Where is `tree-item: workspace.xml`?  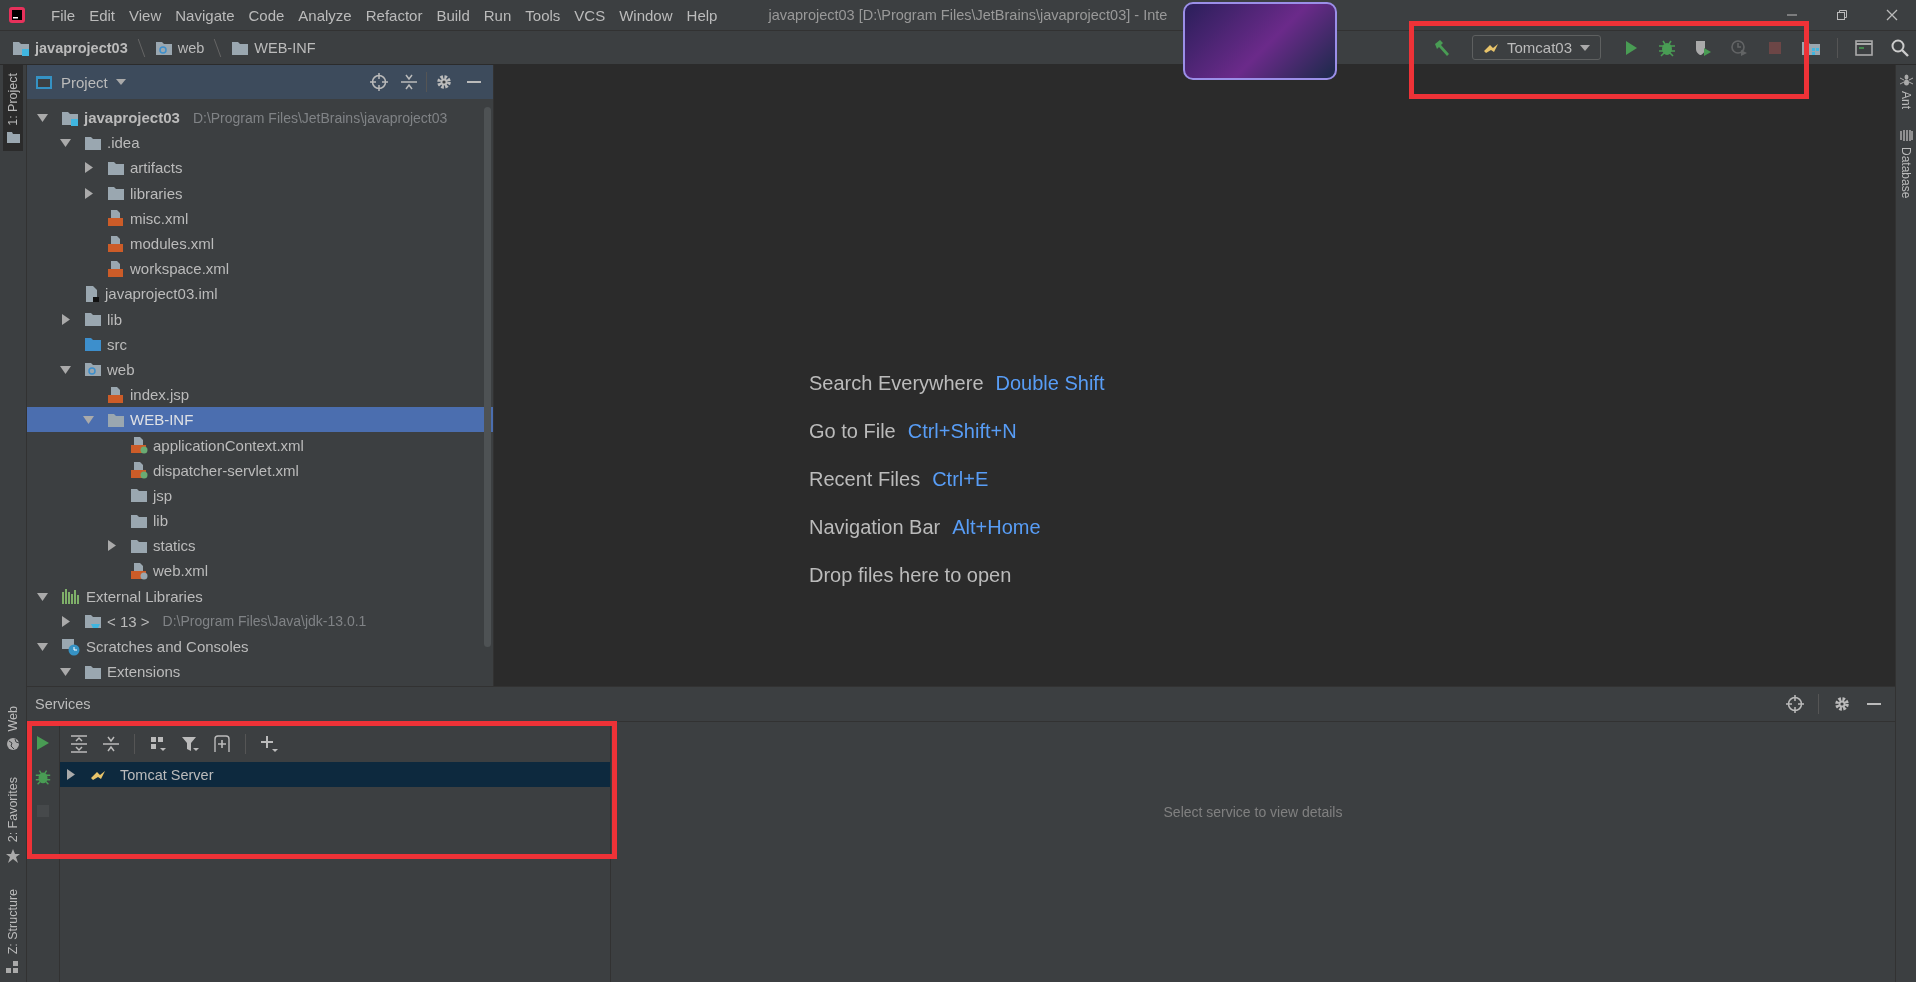 tree-item: workspace.xml is located at coordinates (260, 269).